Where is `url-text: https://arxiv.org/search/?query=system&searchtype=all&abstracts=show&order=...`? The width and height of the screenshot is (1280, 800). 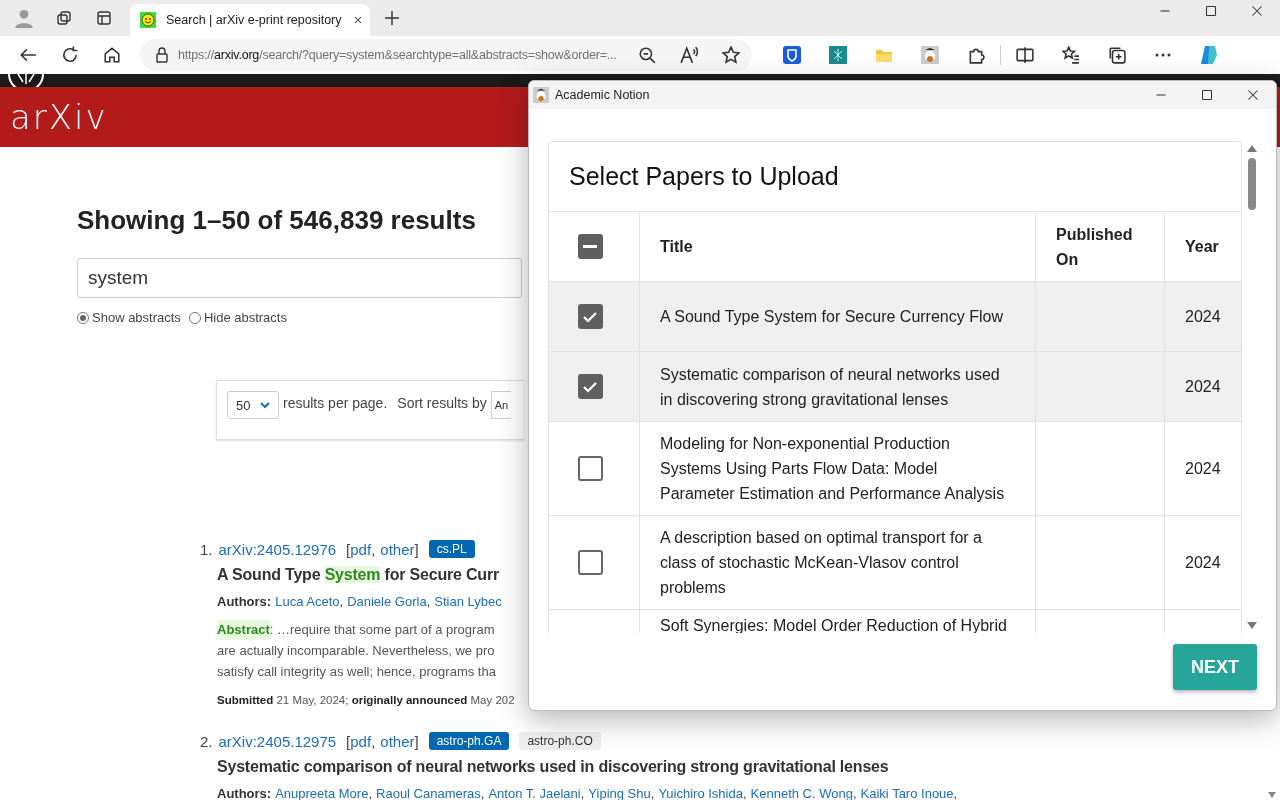 url-text: https://arxiv.org/search/?query=system&searchtype=all&abstracts=show&order=... is located at coordinates (398, 55).